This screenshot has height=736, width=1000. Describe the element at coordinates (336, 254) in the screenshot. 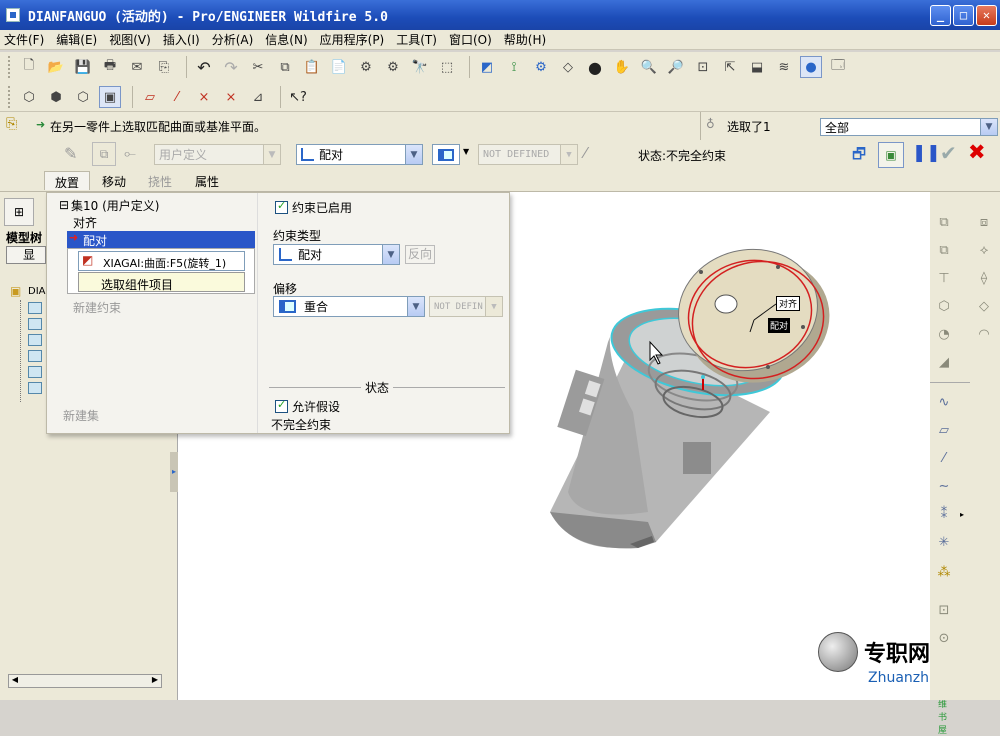

I see `panel-constraint-type-select: 配对 ▼` at that location.